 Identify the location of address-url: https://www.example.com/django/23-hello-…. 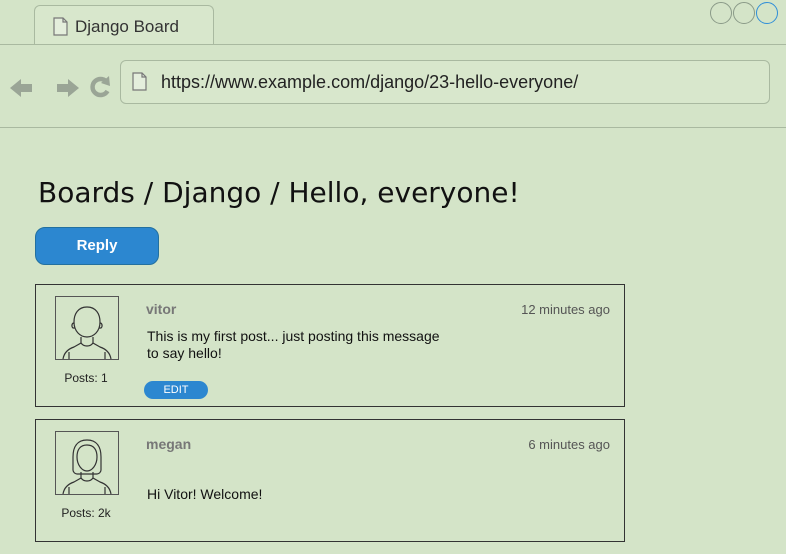
(370, 82).